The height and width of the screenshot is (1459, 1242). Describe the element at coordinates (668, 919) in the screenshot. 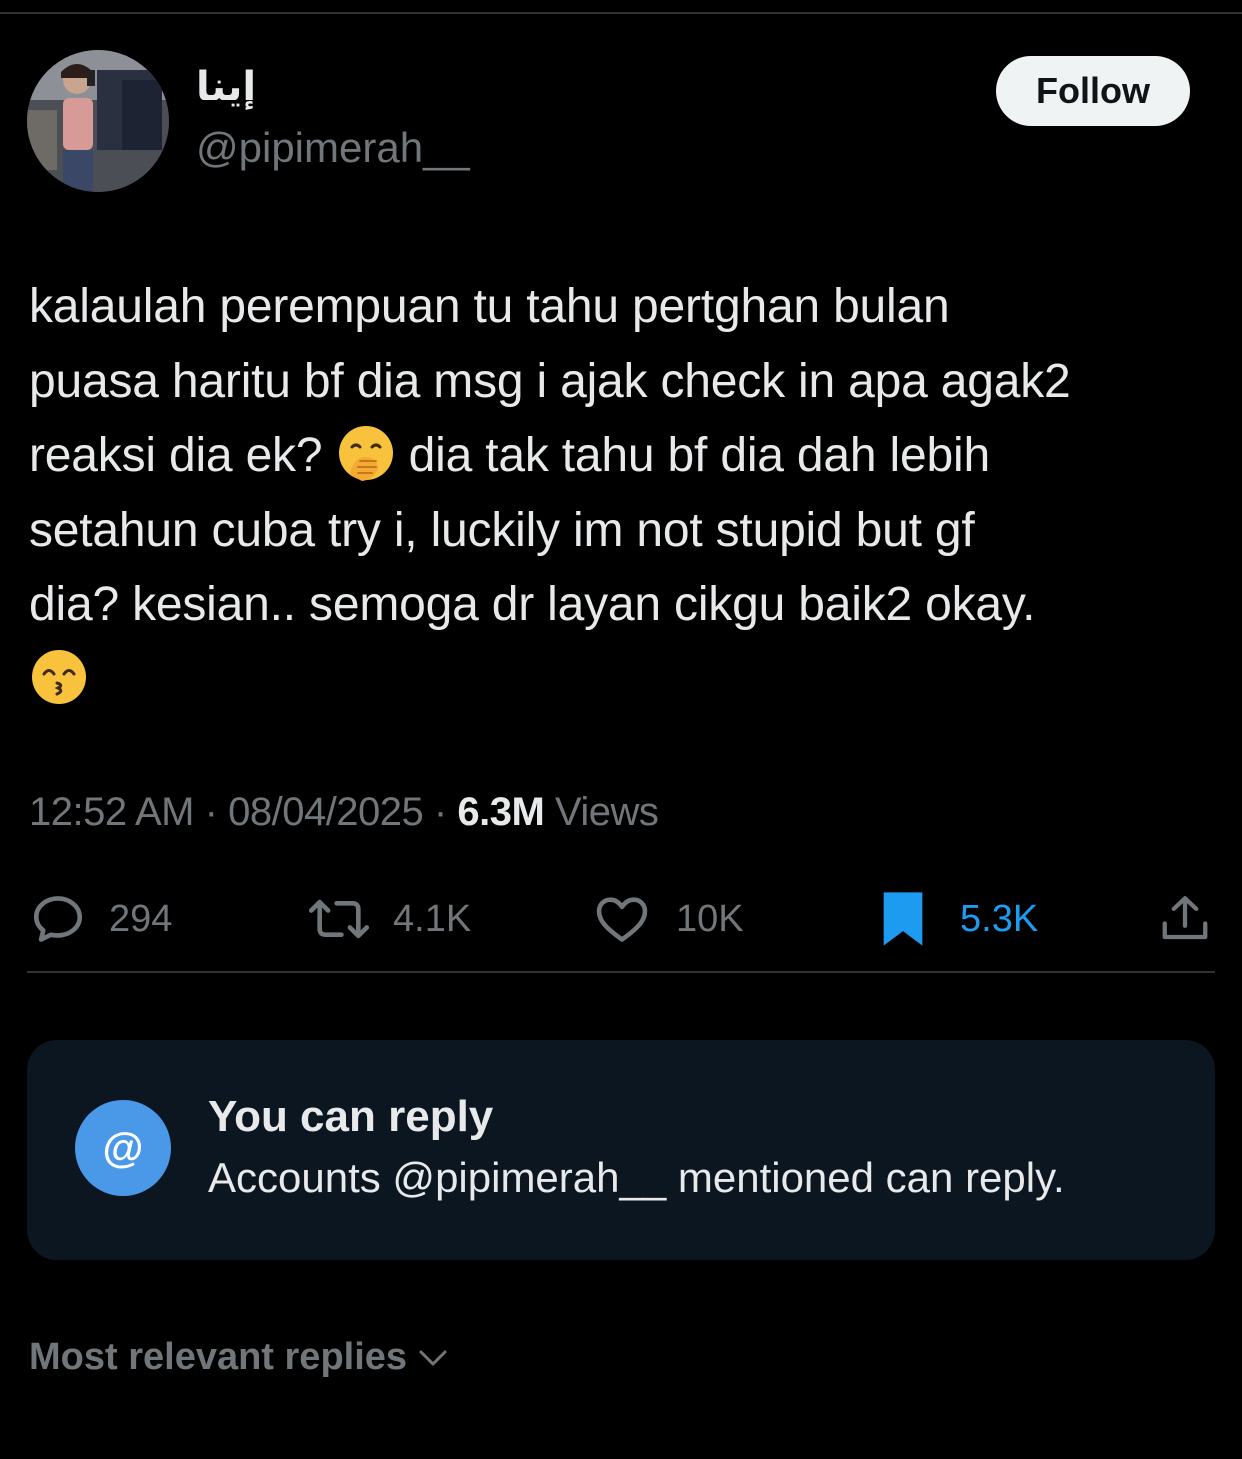

I see `like-button: 10K` at that location.